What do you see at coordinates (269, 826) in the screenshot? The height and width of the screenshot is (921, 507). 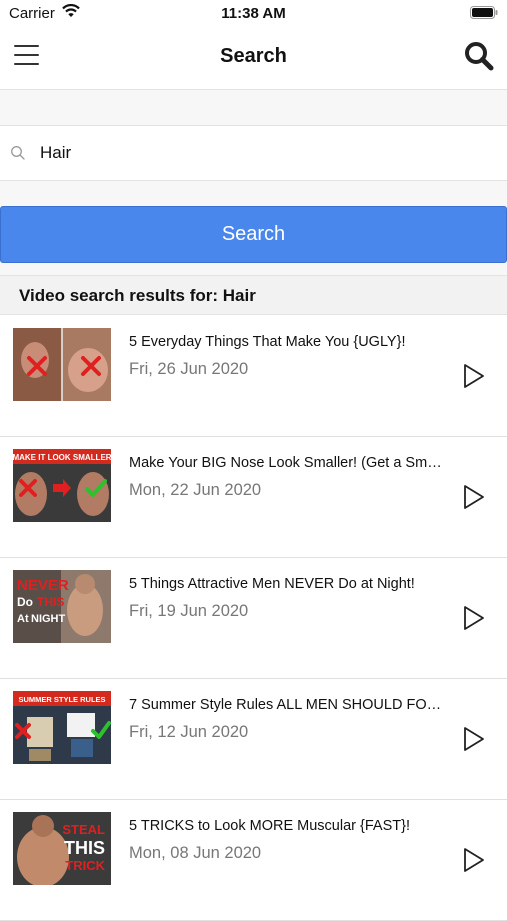 I see `video-title: 5 TRICKS to Look MORE Muscular {FAST}!` at bounding box center [269, 826].